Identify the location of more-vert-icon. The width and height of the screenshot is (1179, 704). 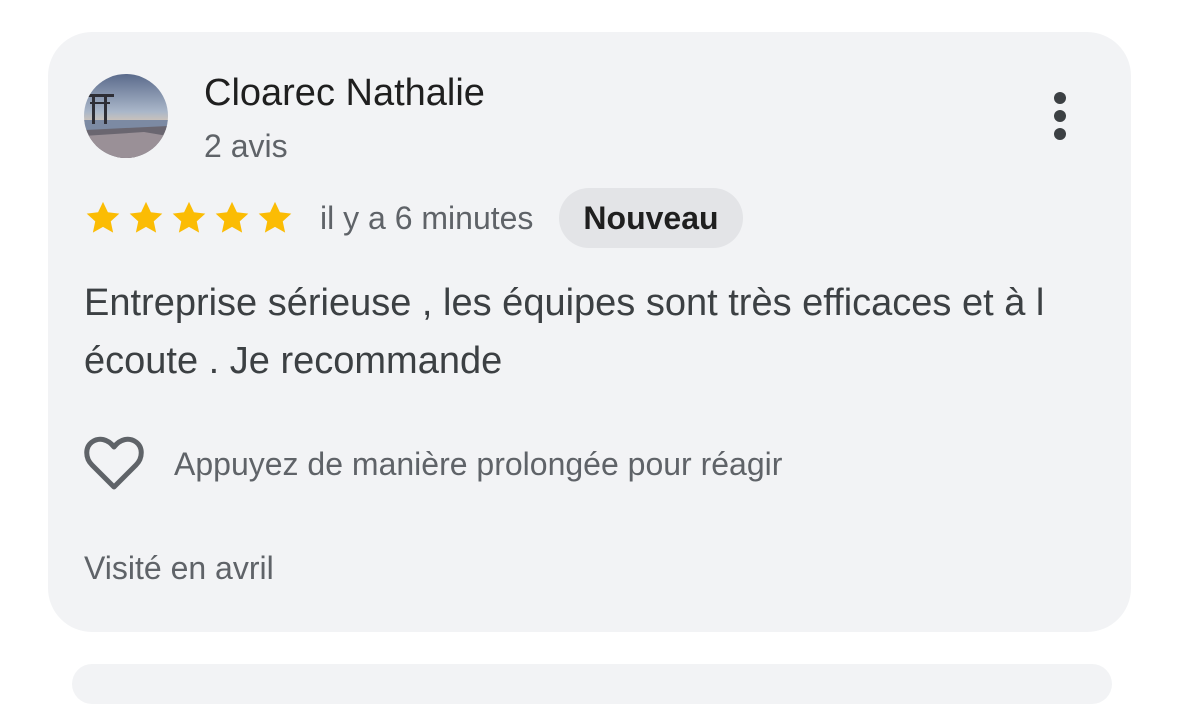
(1060, 116).